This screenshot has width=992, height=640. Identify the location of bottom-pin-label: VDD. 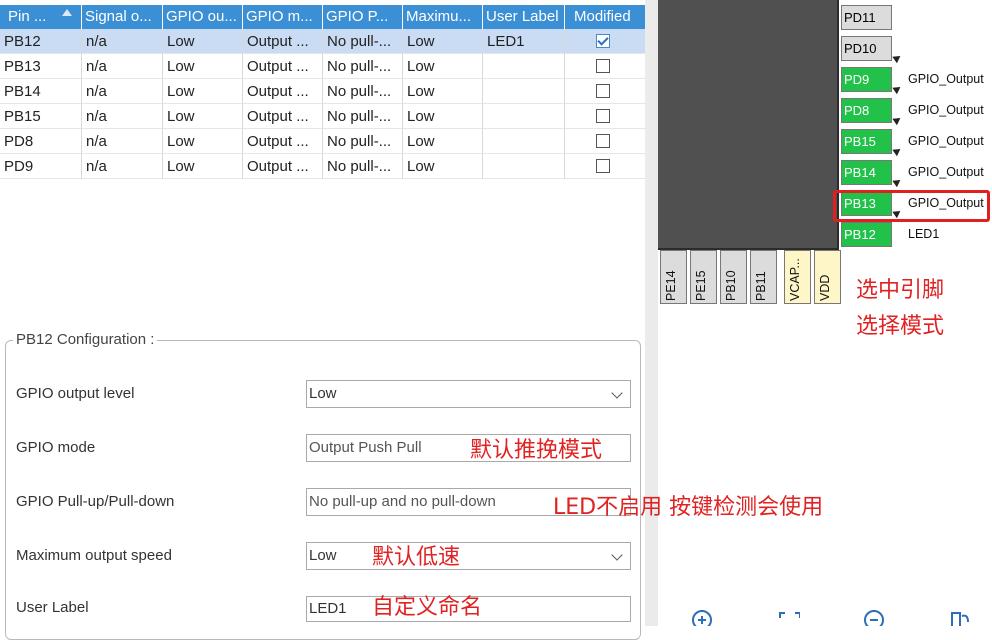
(825, 287).